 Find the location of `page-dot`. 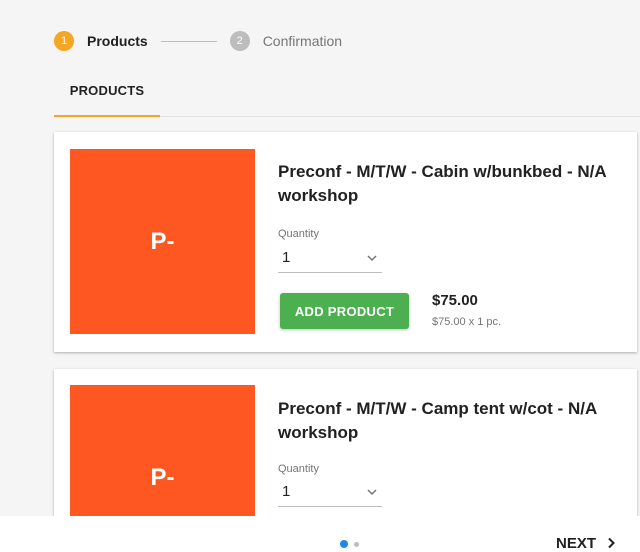

page-dot is located at coordinates (356, 544).